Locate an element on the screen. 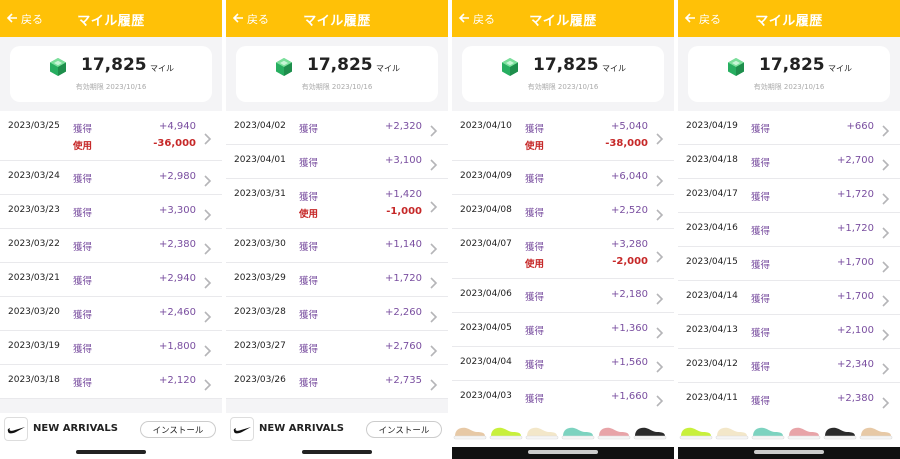  history-date: 2023/03/22 is located at coordinates (34, 244).